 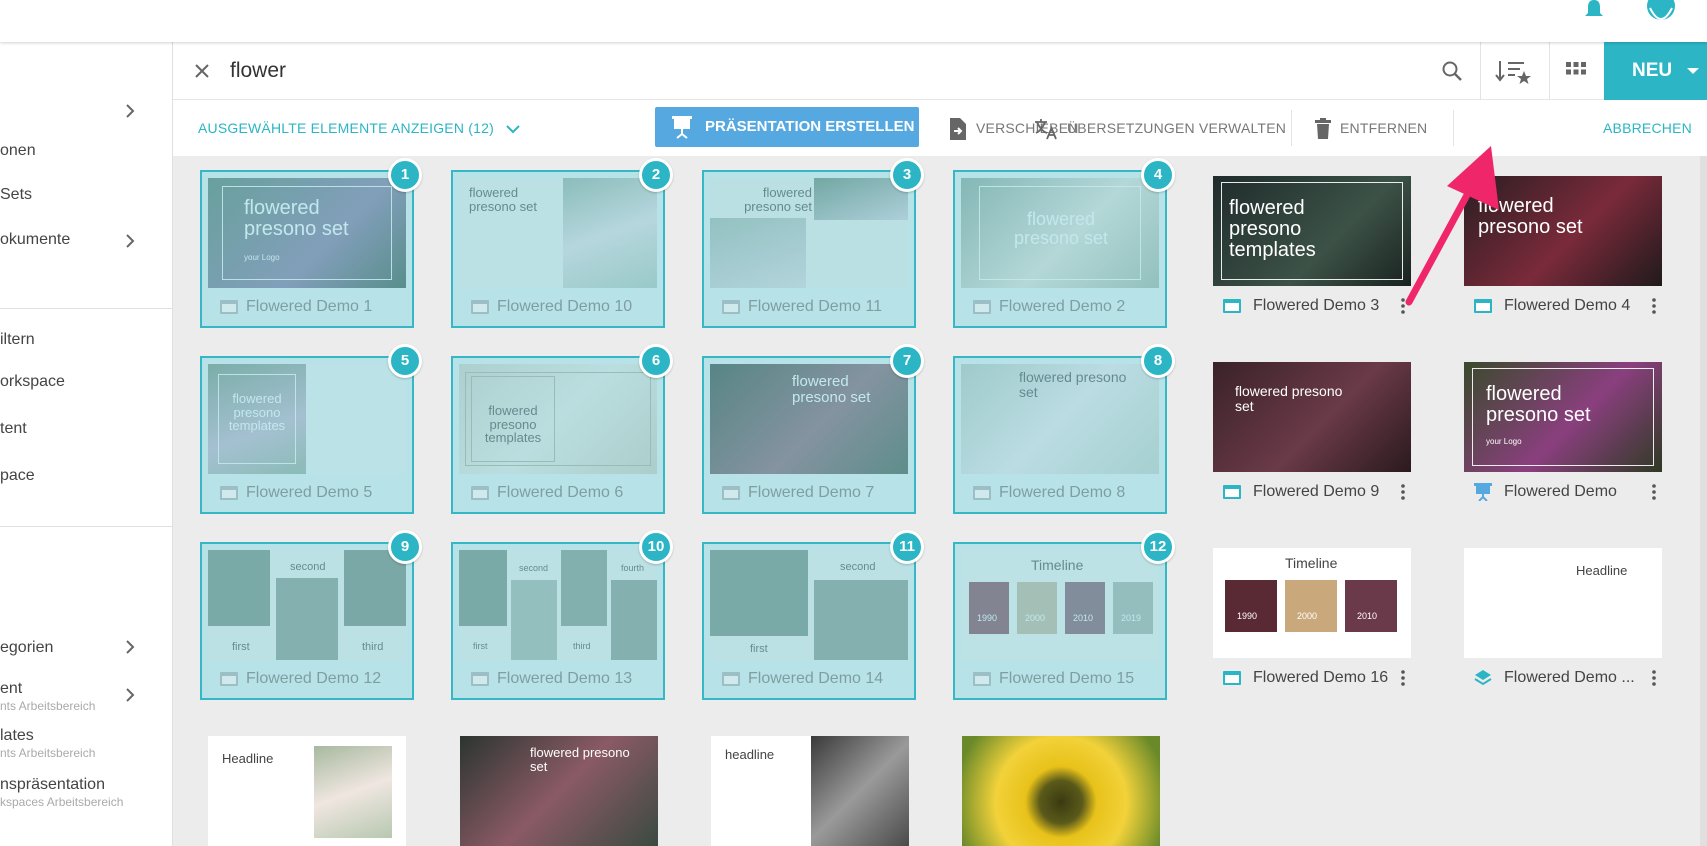 What do you see at coordinates (810, 791) in the screenshot?
I see `asset-card: headline` at bounding box center [810, 791].